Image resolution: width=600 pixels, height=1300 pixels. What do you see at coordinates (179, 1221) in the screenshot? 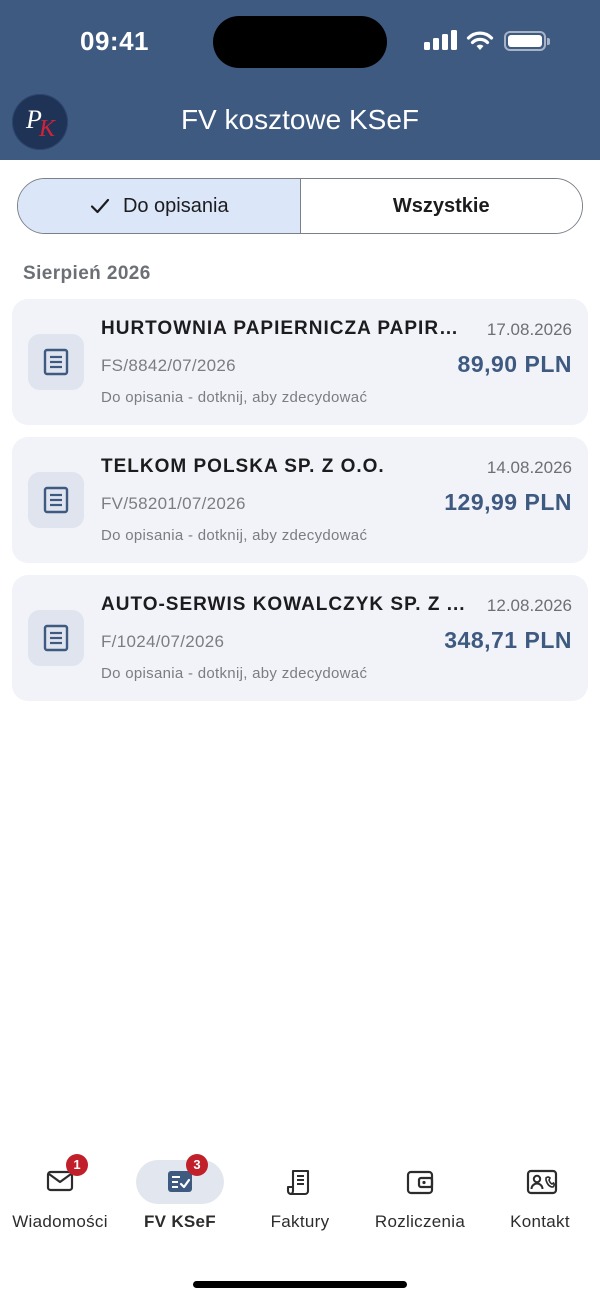
I see `tab-label: FV KSeF` at bounding box center [179, 1221].